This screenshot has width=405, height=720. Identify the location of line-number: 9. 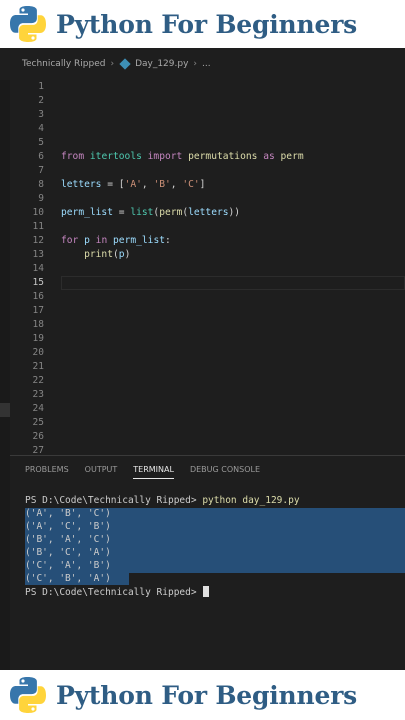
(41, 198).